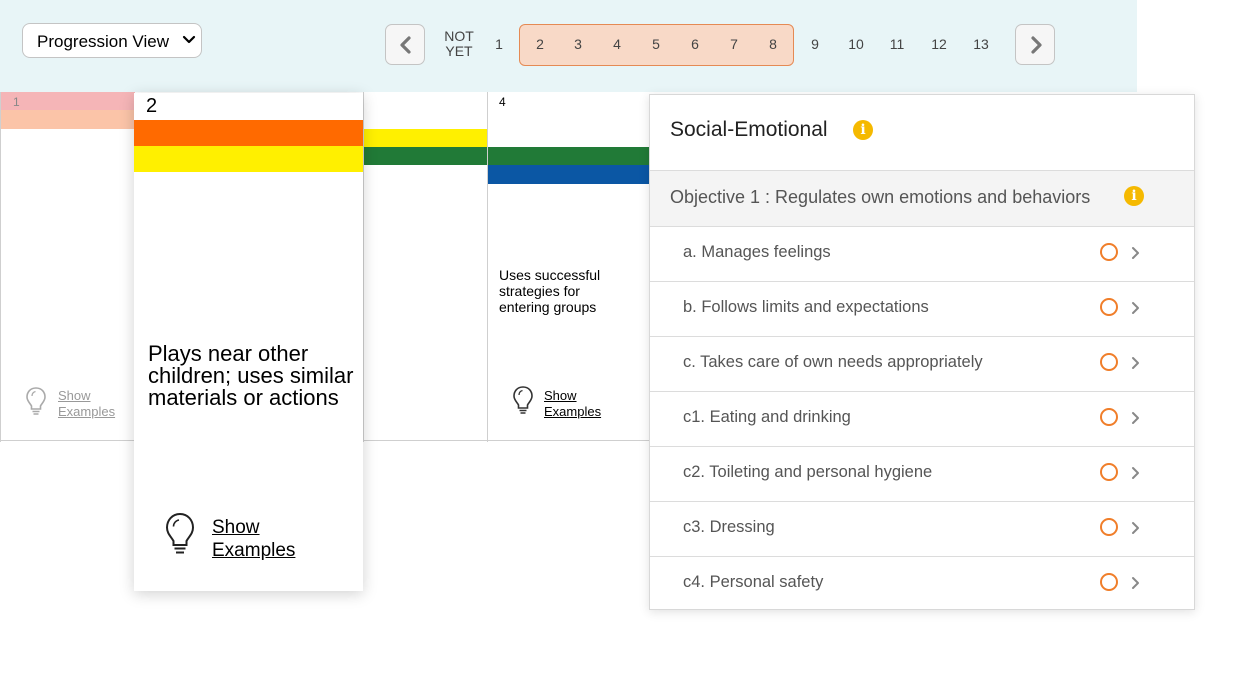 This screenshot has height=686, width=1247. Describe the element at coordinates (808, 472) in the screenshot. I see `dimension-label: c2. Toileting and personal hygiene` at that location.